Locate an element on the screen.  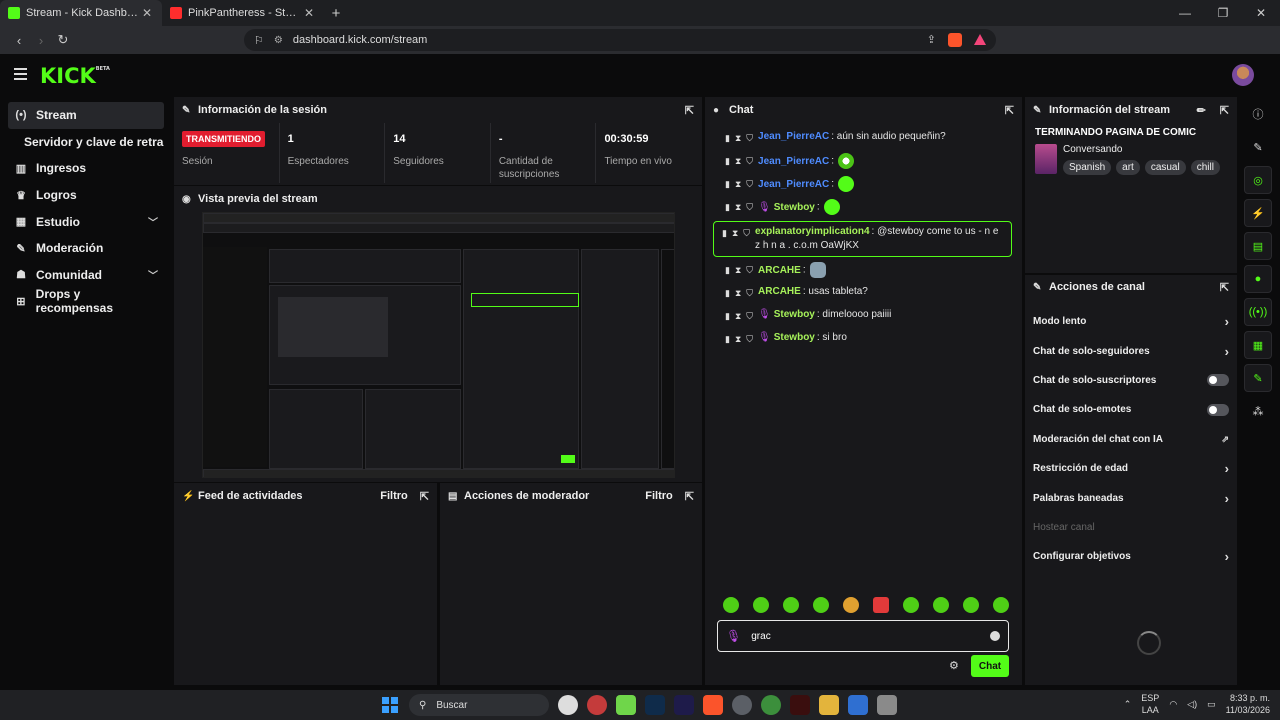
bolt-icon: ⚡ is located at coordinates (1258, 213).